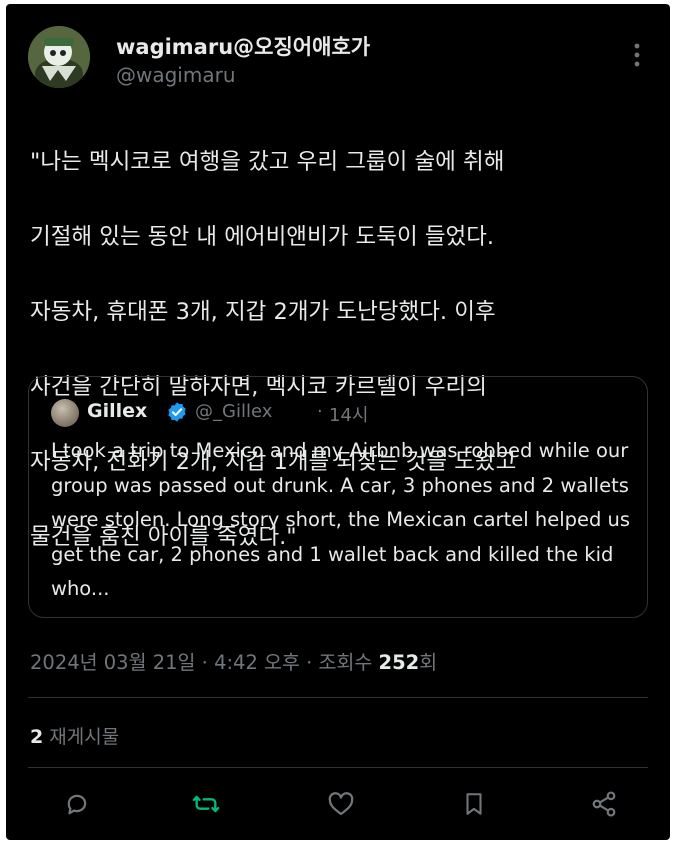 The height and width of the screenshot is (846, 679). What do you see at coordinates (428, 662) in the screenshot?
I see `view-suffix: 회` at bounding box center [428, 662].